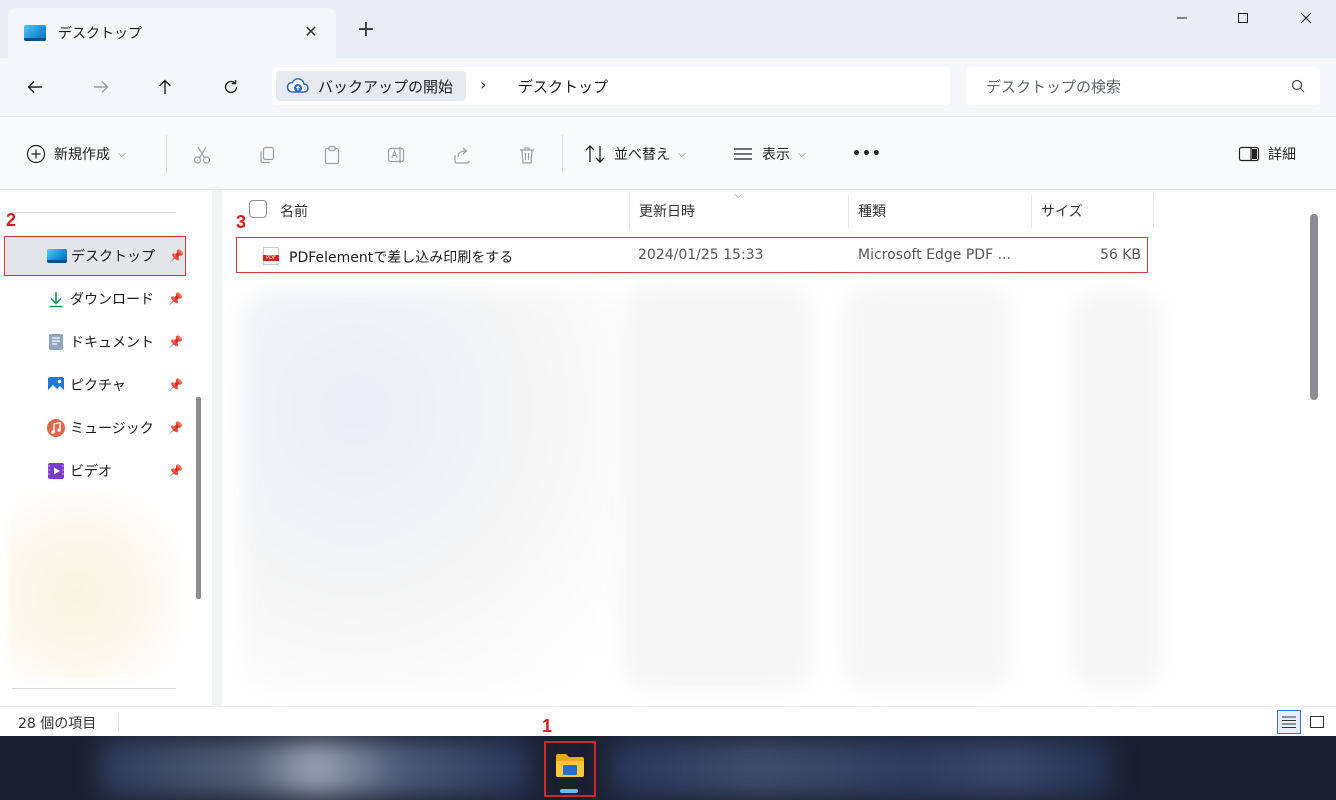 The width and height of the screenshot is (1336, 800). I want to click on sort-button: 並べ替え ⌵, so click(635, 154).